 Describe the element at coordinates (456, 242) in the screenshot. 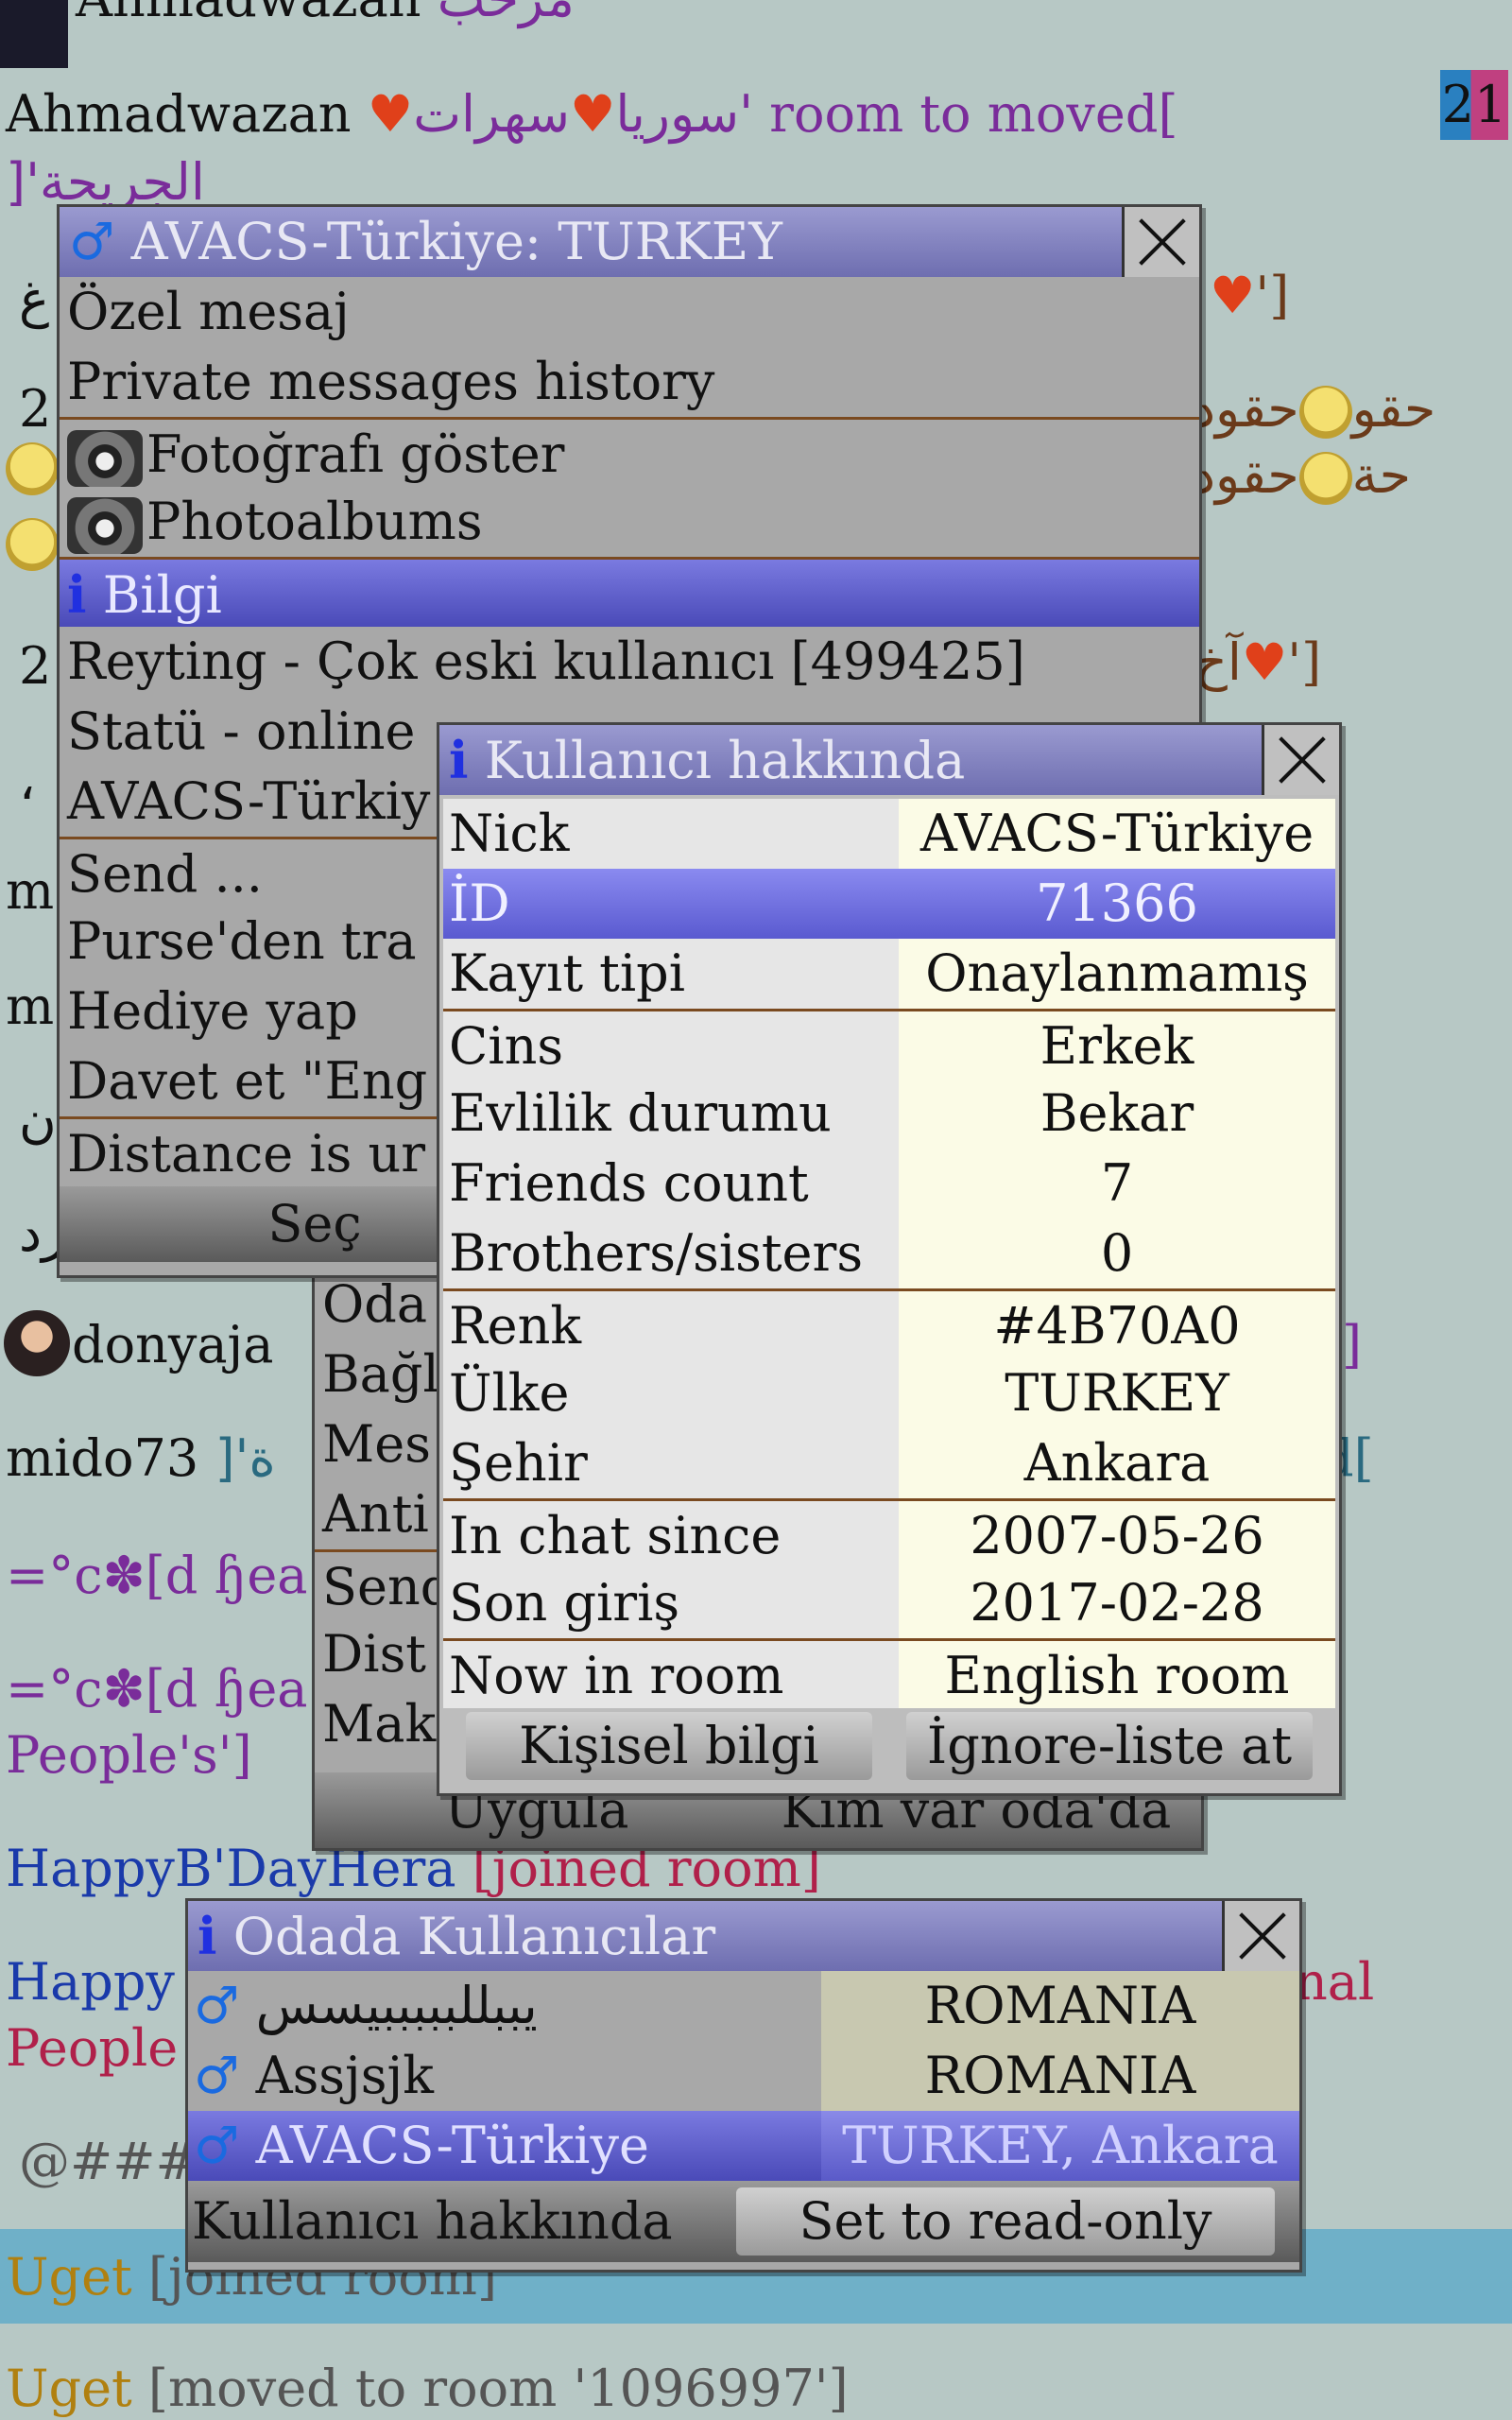

I see `context-menu-title: AVACS-Türkiye: TURKEY` at that location.